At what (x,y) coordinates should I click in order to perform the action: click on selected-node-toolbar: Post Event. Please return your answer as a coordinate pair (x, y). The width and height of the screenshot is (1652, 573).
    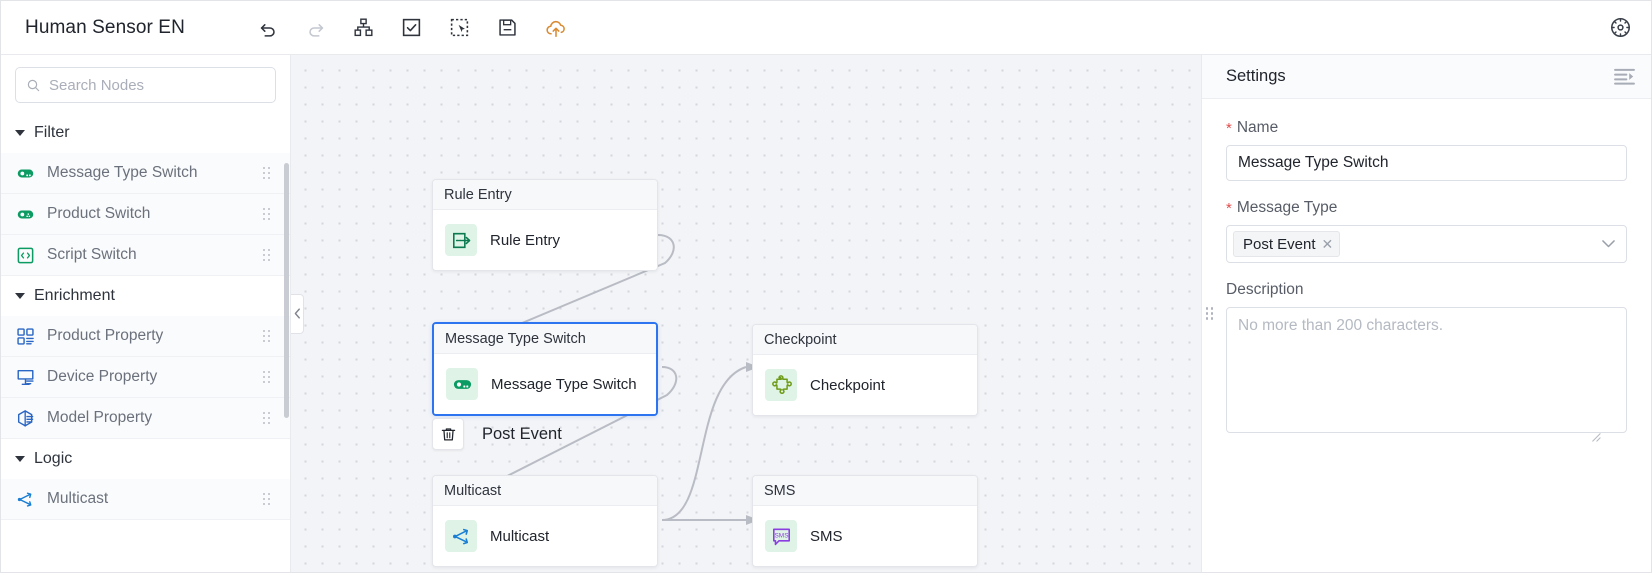
    Looking at the image, I should click on (497, 434).